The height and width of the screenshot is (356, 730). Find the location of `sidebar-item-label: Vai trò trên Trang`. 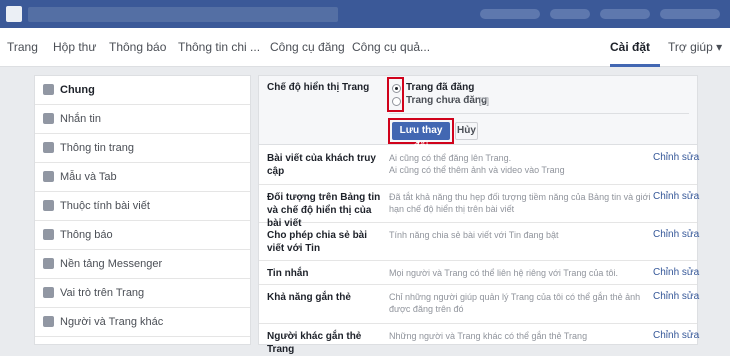

sidebar-item-label: Vai trò trên Trang is located at coordinates (102, 293).